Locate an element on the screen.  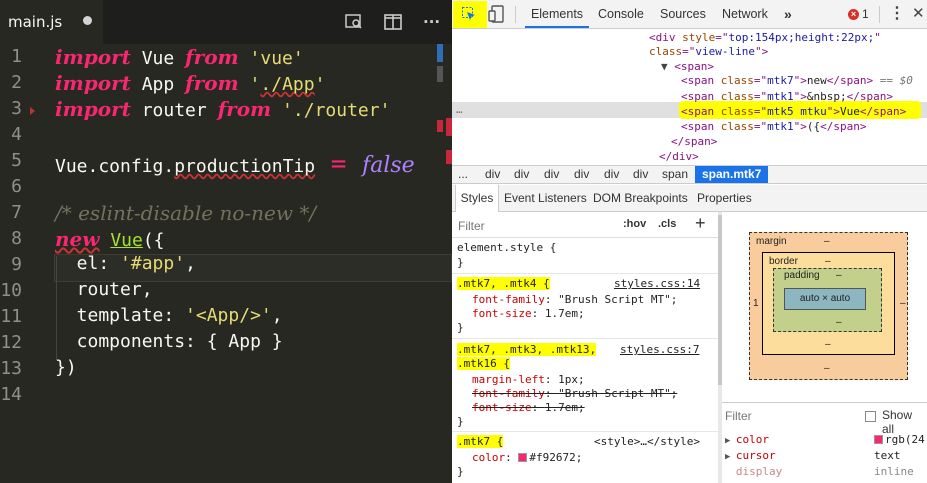
dom-node: <span class="mtk1">({</span> is located at coordinates (773, 126).